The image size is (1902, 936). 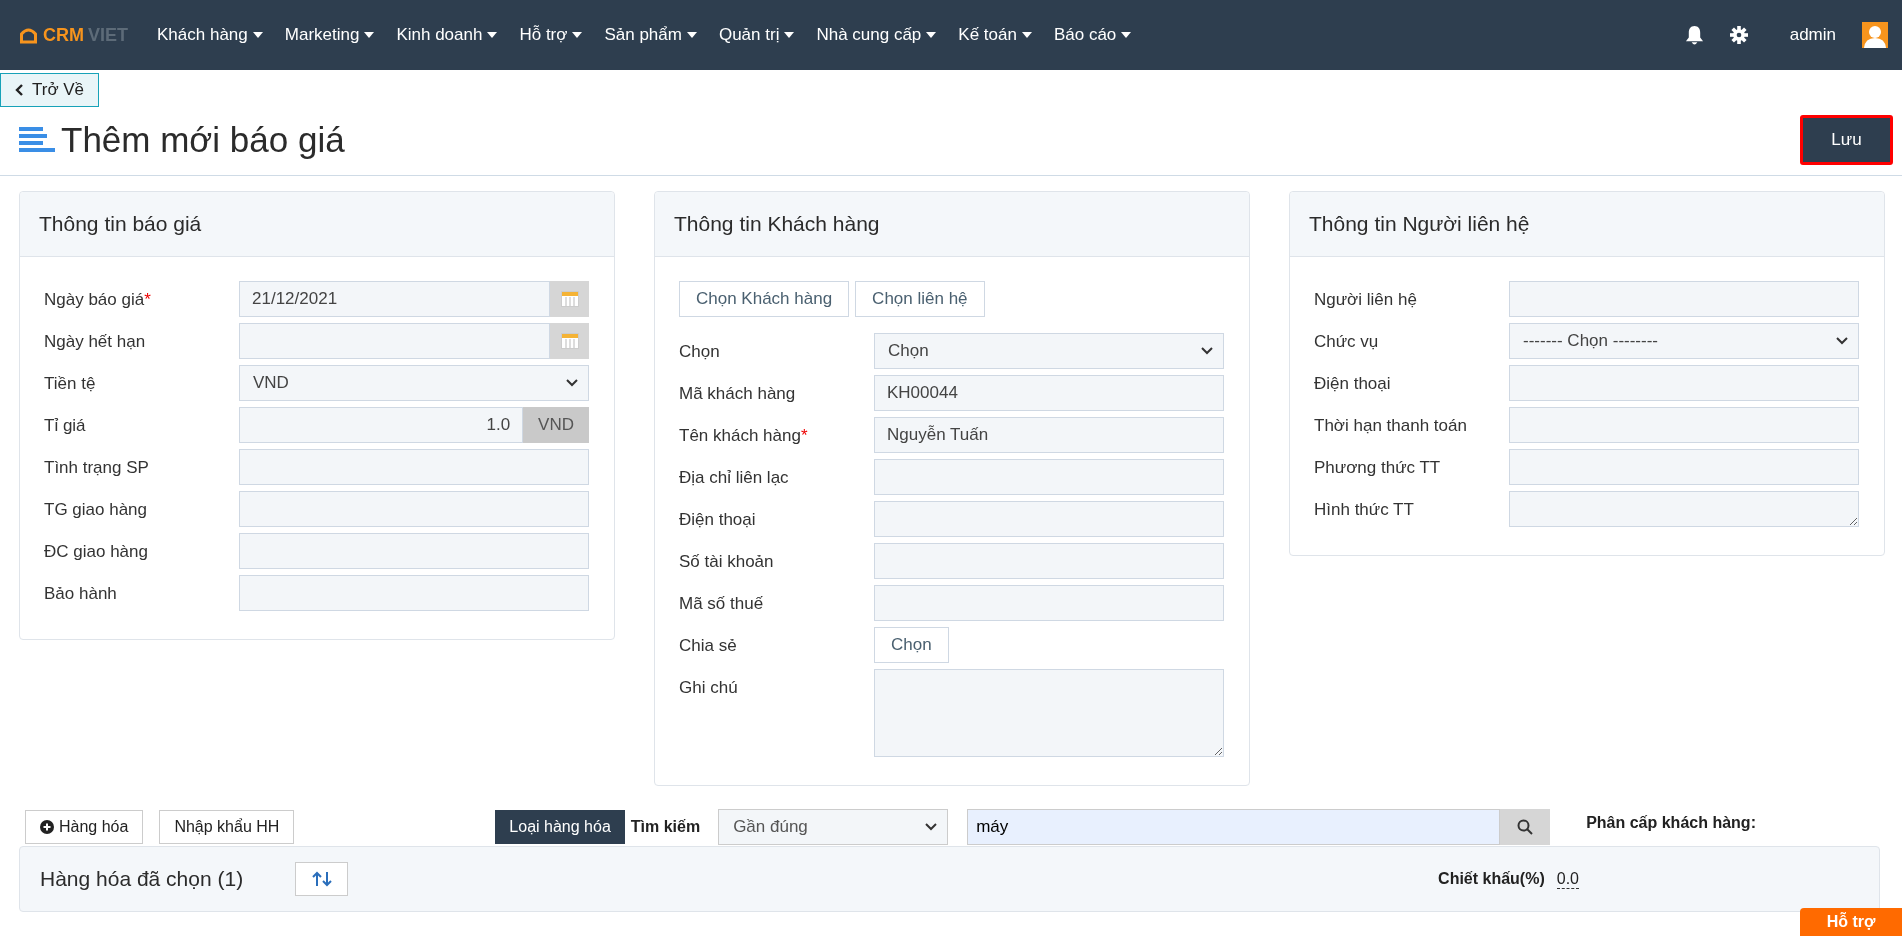 I want to click on input-field: 1.0, so click(x=381, y=425).